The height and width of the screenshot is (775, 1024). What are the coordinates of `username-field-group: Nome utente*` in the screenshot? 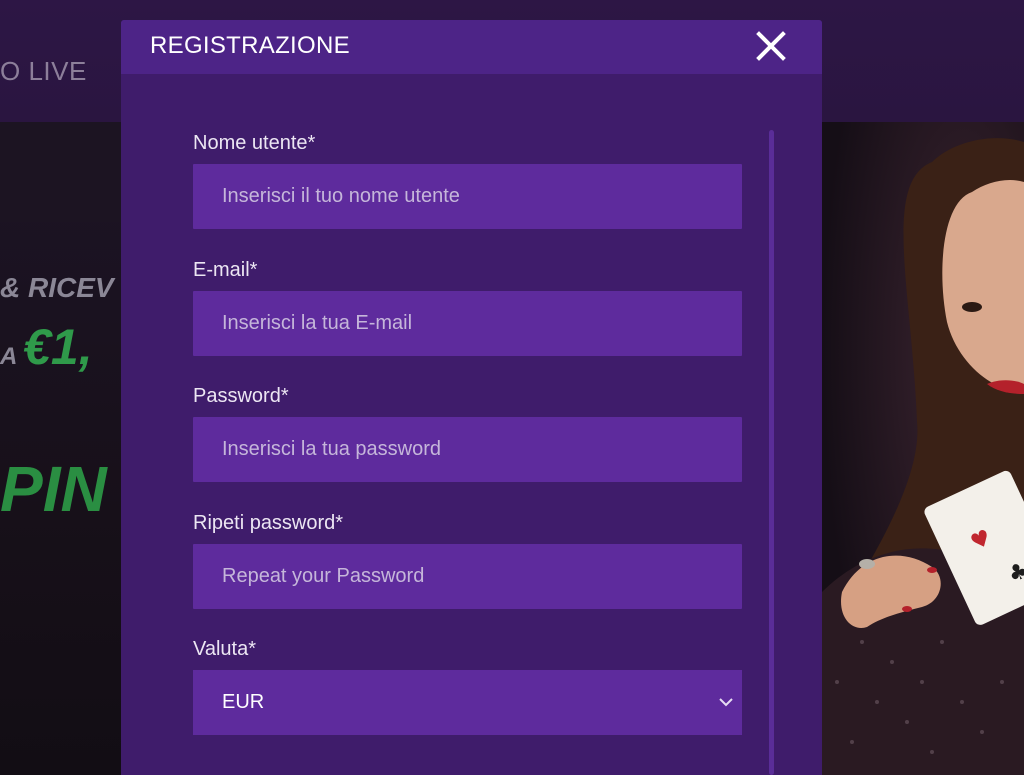 It's located at (467, 191).